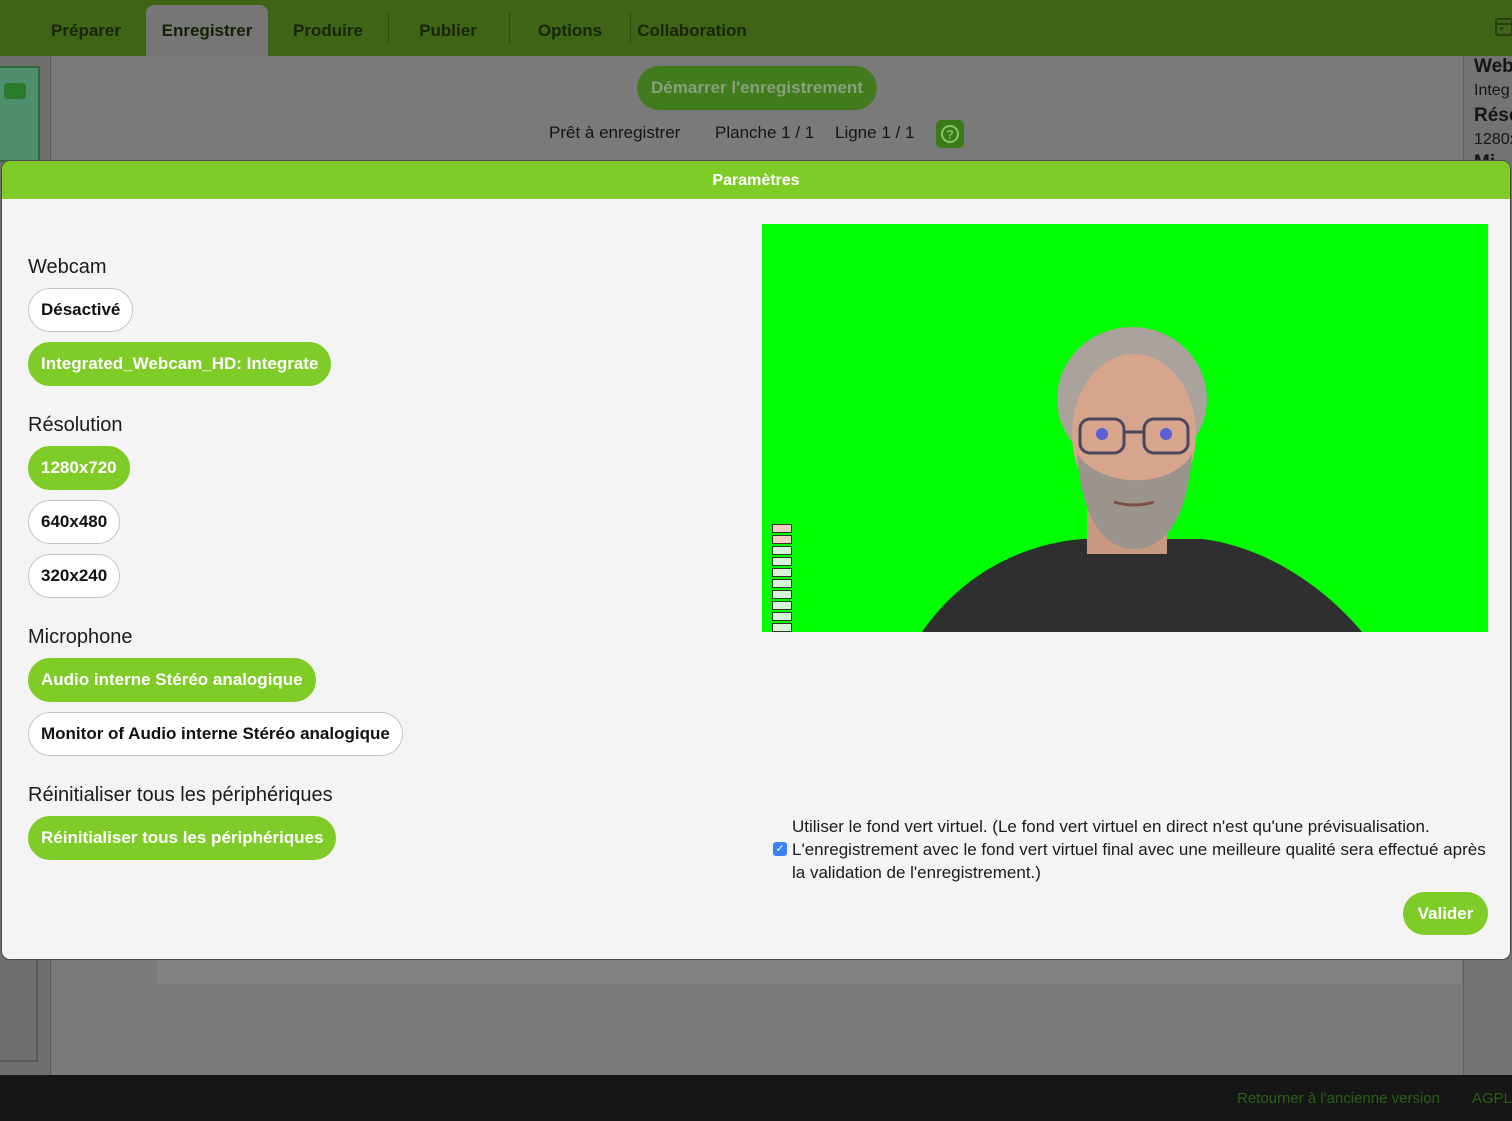 Image resolution: width=1512 pixels, height=1121 pixels. What do you see at coordinates (67, 267) in the screenshot?
I see `webcam-section-title: Webcam` at bounding box center [67, 267].